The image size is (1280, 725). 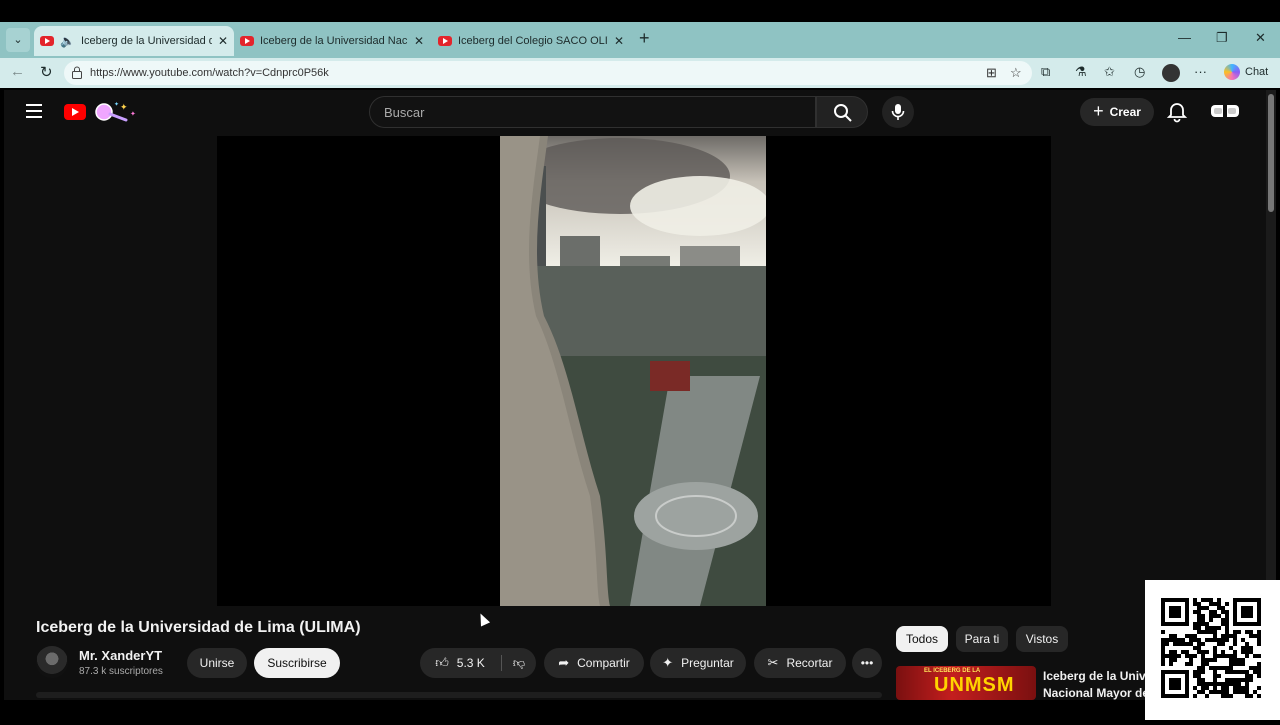 I want to click on thumbnail-title: UNMSM, so click(x=974, y=685).